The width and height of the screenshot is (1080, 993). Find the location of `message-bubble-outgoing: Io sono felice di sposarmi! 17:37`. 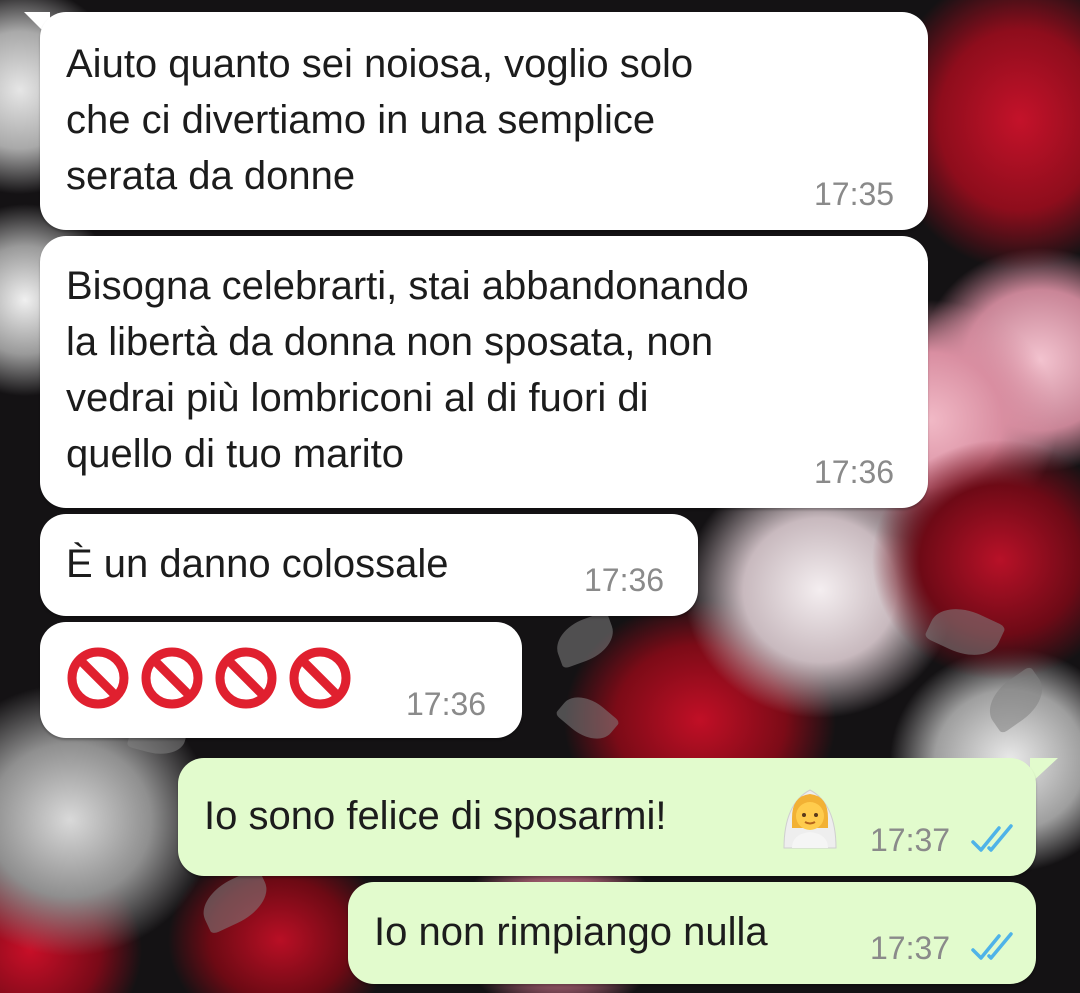

message-bubble-outgoing: Io sono felice di sposarmi! 17:37 is located at coordinates (607, 817).